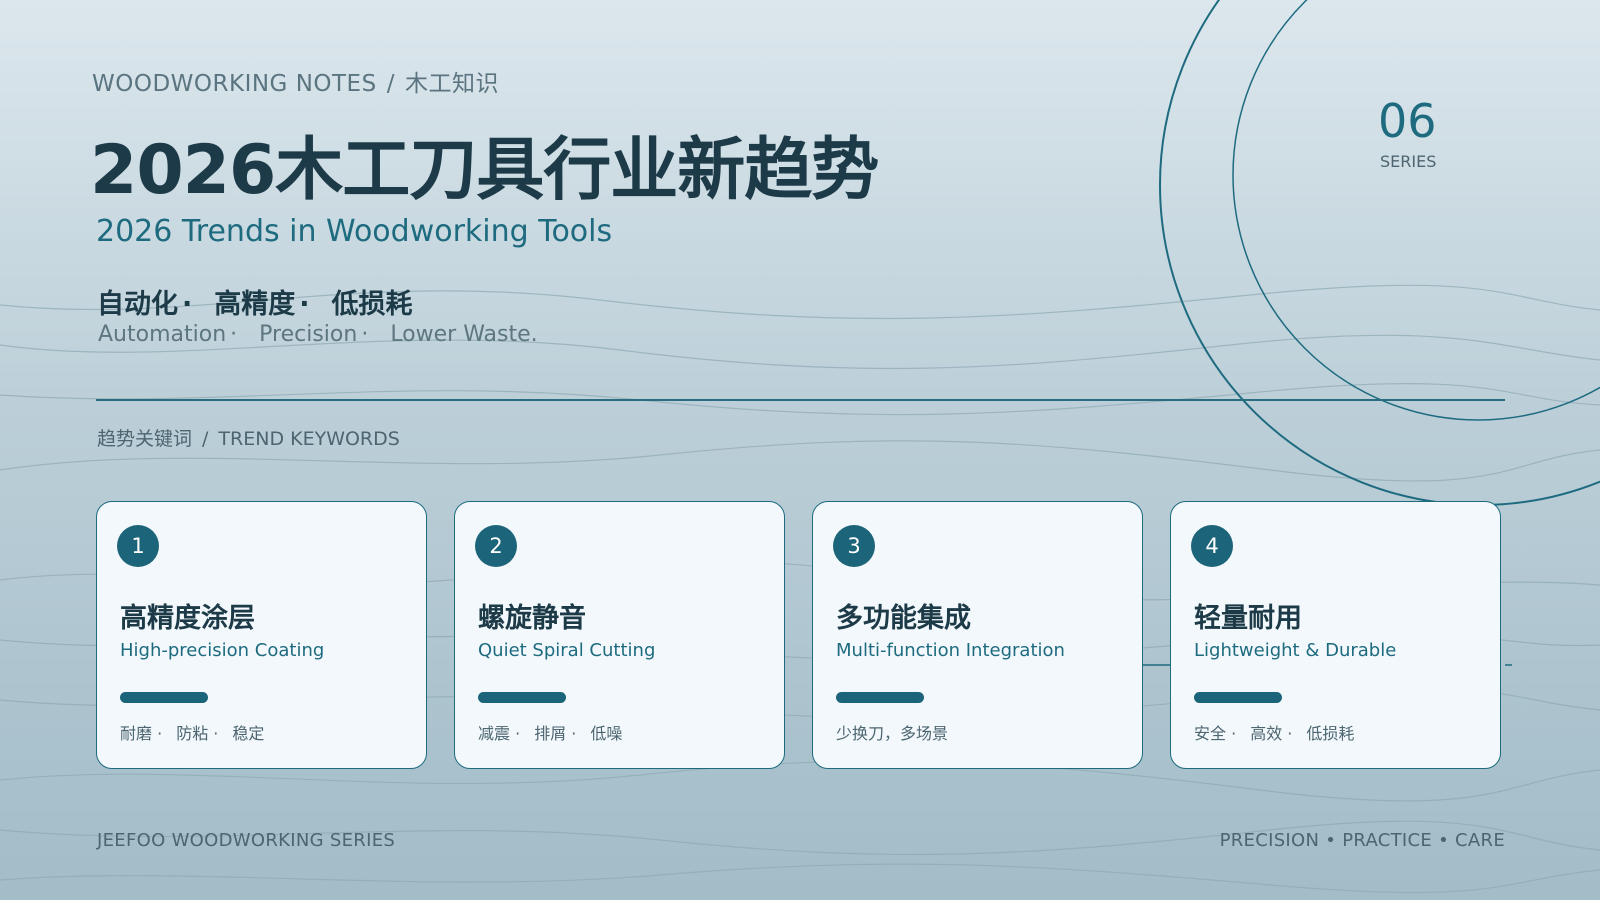 The height and width of the screenshot is (900, 1600). What do you see at coordinates (451, 84) in the screenshot?
I see `eyebrow-cn: 木工知识` at bounding box center [451, 84].